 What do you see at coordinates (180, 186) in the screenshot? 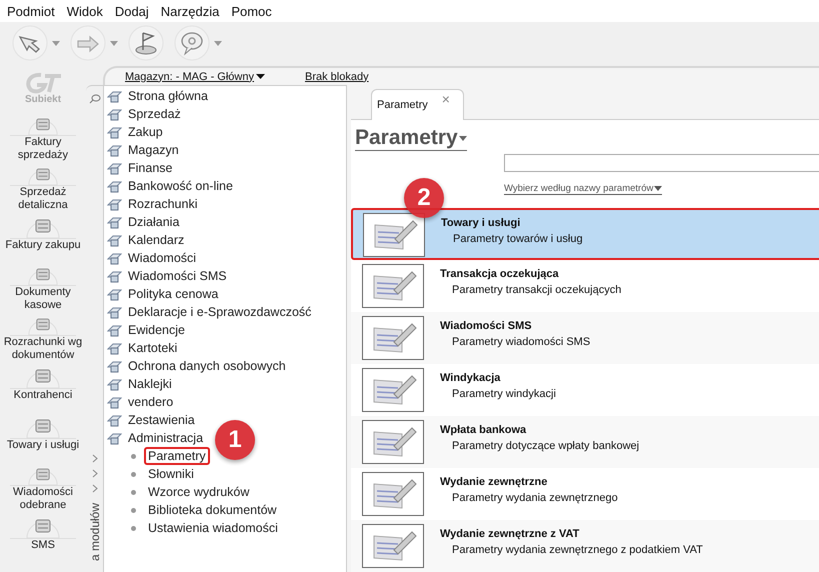
I see `tree-item: Bankowość on-line` at bounding box center [180, 186].